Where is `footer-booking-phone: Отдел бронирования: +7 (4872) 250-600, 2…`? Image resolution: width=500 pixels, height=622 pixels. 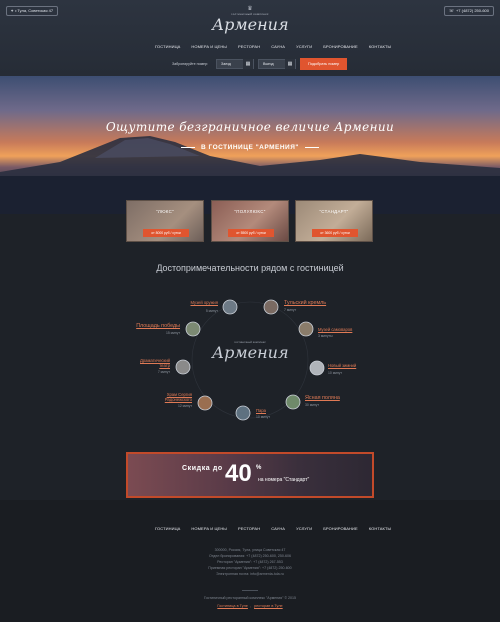
footer-booking-phone: Отдел бронирования: +7 (4872) 250-600, 2… is located at coordinates (250, 556).